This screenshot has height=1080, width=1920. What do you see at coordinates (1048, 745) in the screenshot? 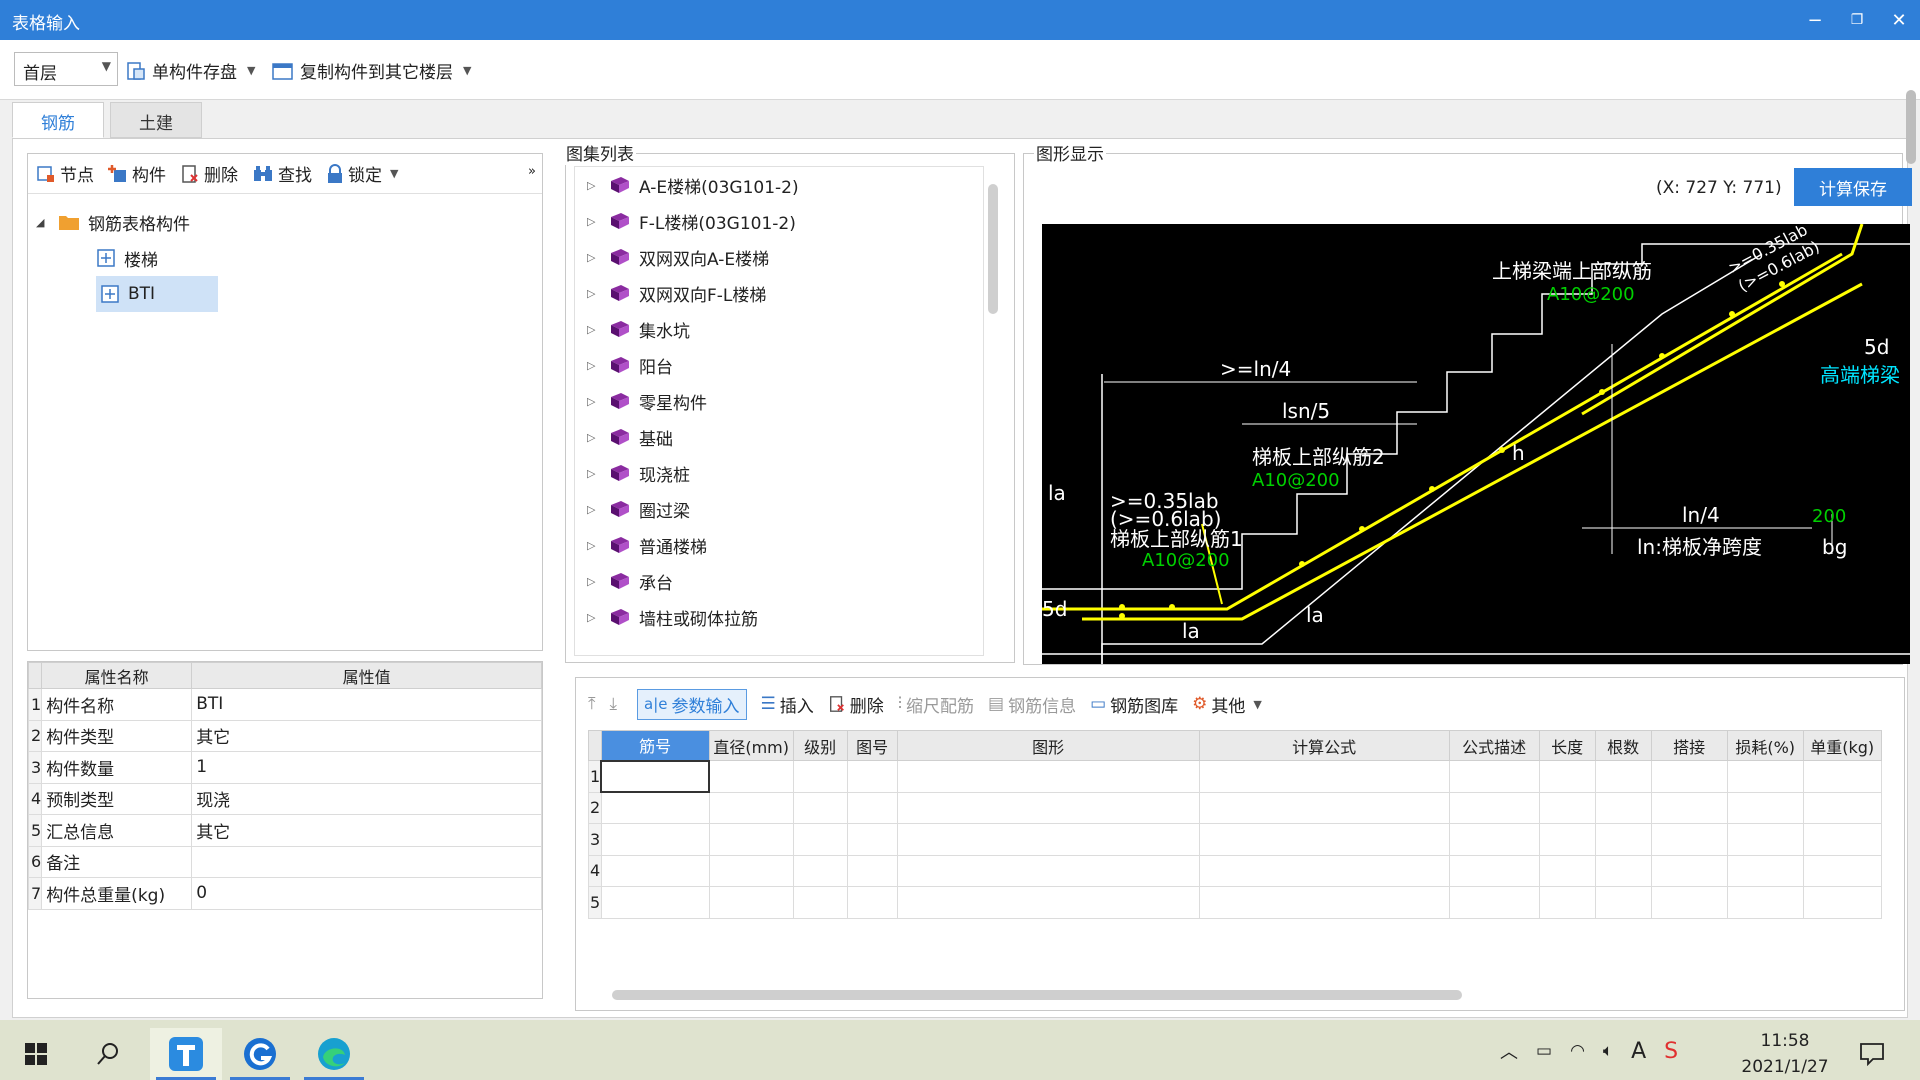
I see `header-shape: 图形` at bounding box center [1048, 745].